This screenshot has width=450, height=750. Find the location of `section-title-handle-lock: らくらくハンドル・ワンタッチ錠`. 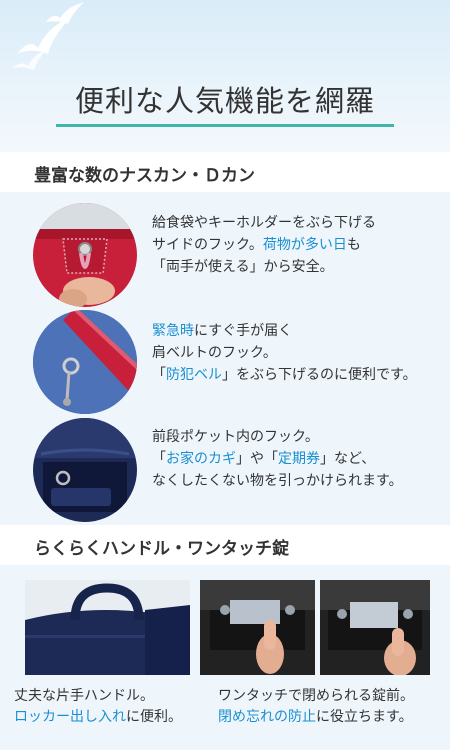

section-title-handle-lock: らくらくハンドル・ワンタッチ錠 is located at coordinates (161, 549).